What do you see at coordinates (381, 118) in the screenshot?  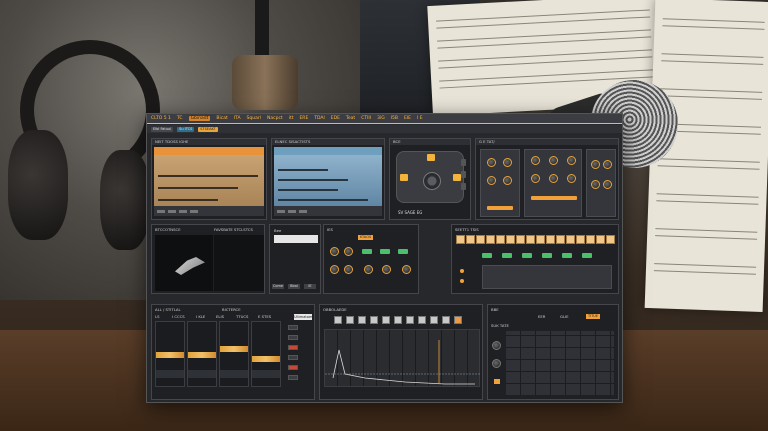 I see `menu-item: 3iG` at bounding box center [381, 118].